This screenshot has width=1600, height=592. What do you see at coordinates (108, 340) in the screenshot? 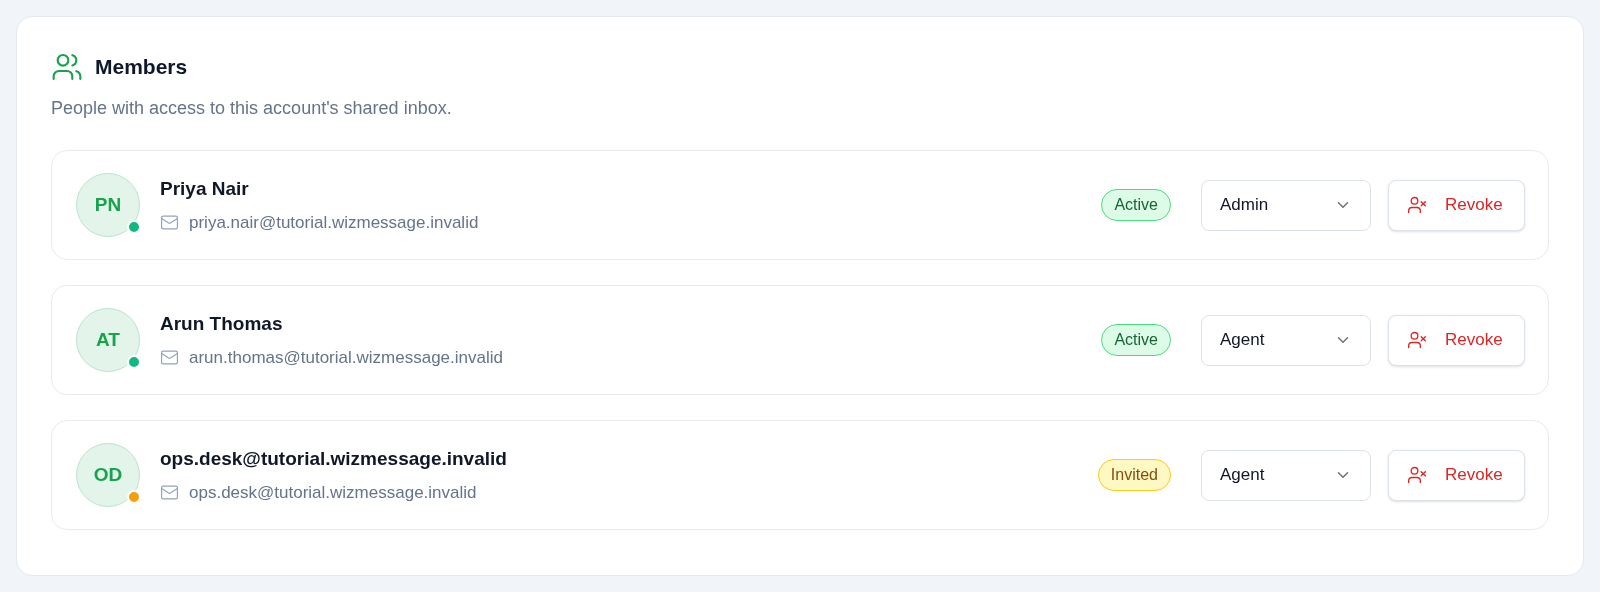
I see `avatar: AT` at bounding box center [108, 340].